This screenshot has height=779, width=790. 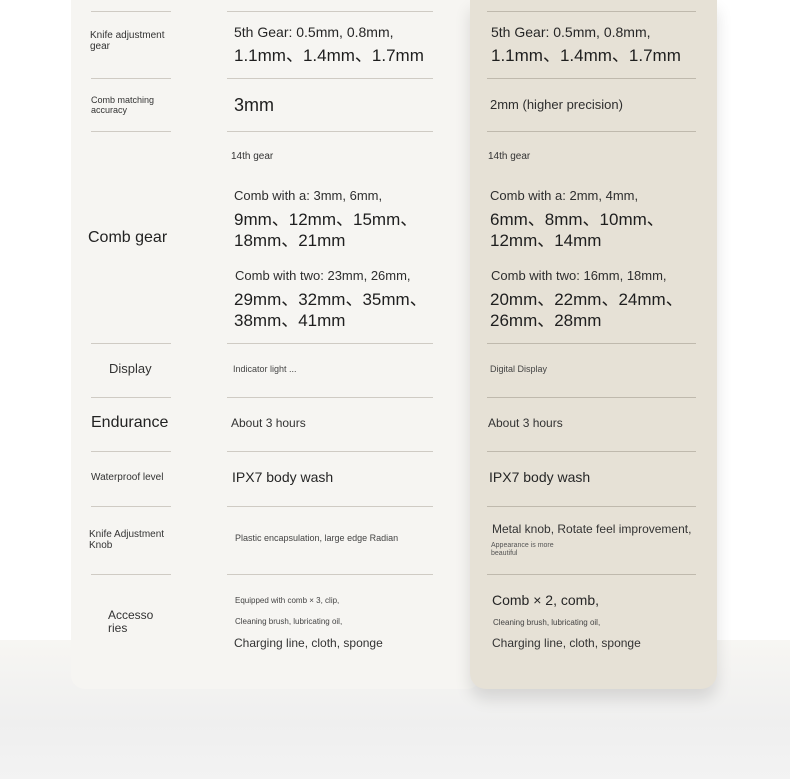 I want to click on accessories-right-line1: Comb × 2, comb,, so click(x=545, y=600).